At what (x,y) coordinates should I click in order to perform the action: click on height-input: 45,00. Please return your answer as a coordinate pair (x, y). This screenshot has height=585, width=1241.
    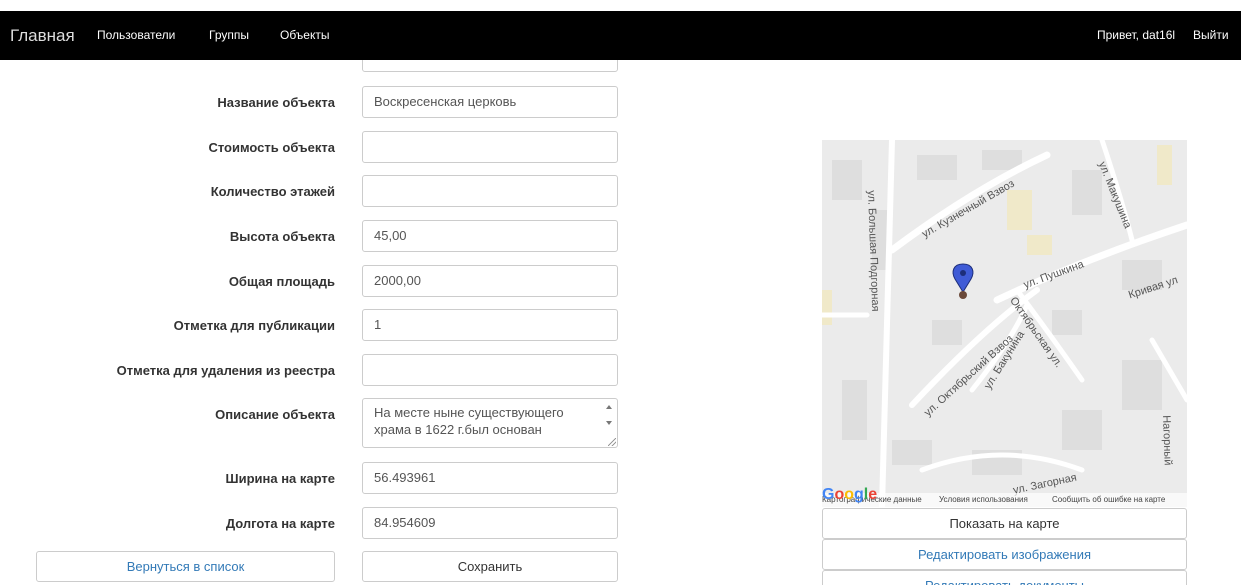
    Looking at the image, I should click on (490, 236).